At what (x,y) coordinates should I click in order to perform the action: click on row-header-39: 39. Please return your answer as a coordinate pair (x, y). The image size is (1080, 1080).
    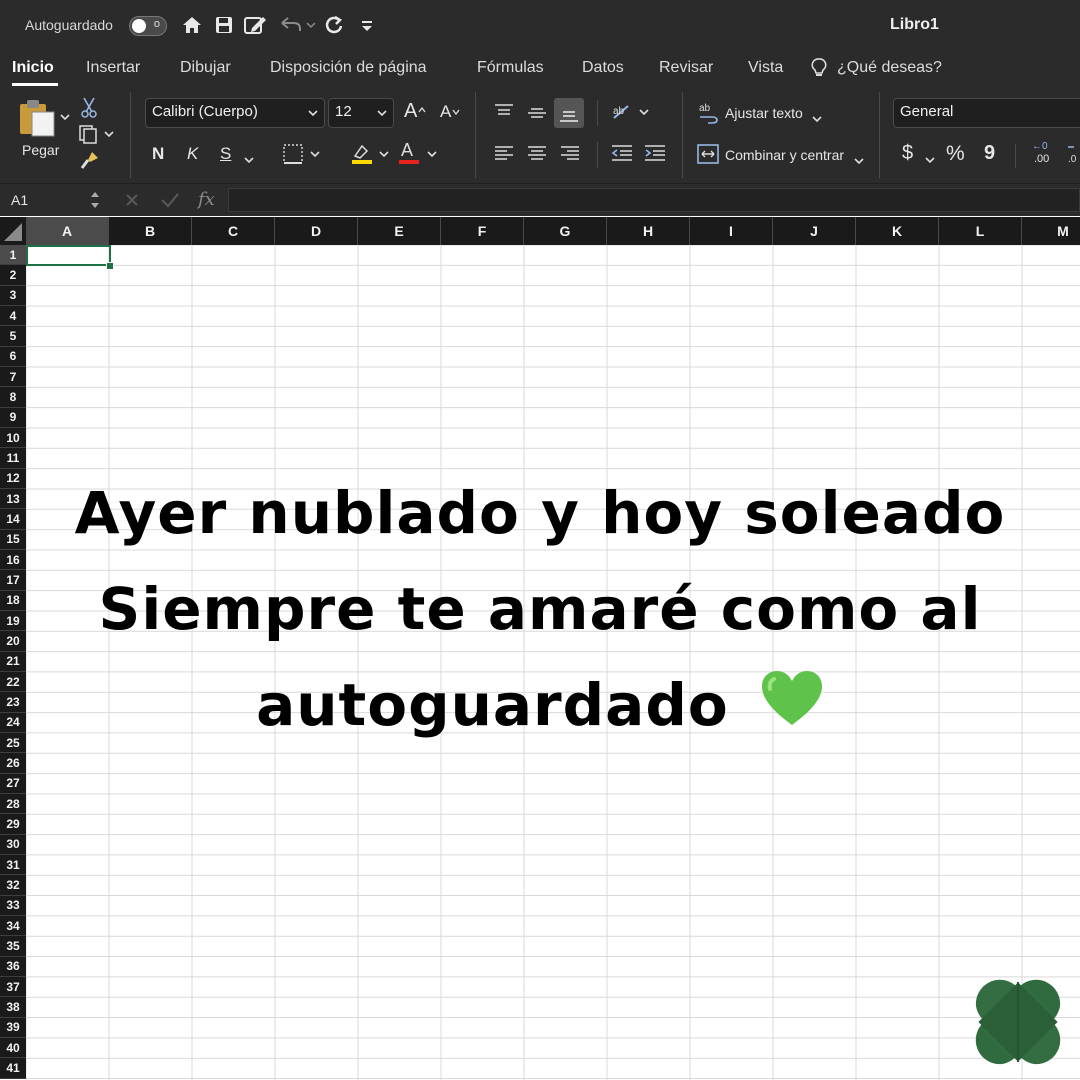
    Looking at the image, I should click on (13, 1027).